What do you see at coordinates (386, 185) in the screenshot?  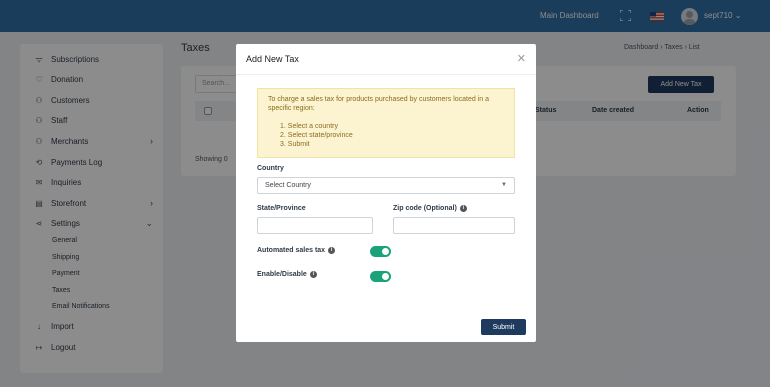 I see `country-select: Select Country ▼` at bounding box center [386, 185].